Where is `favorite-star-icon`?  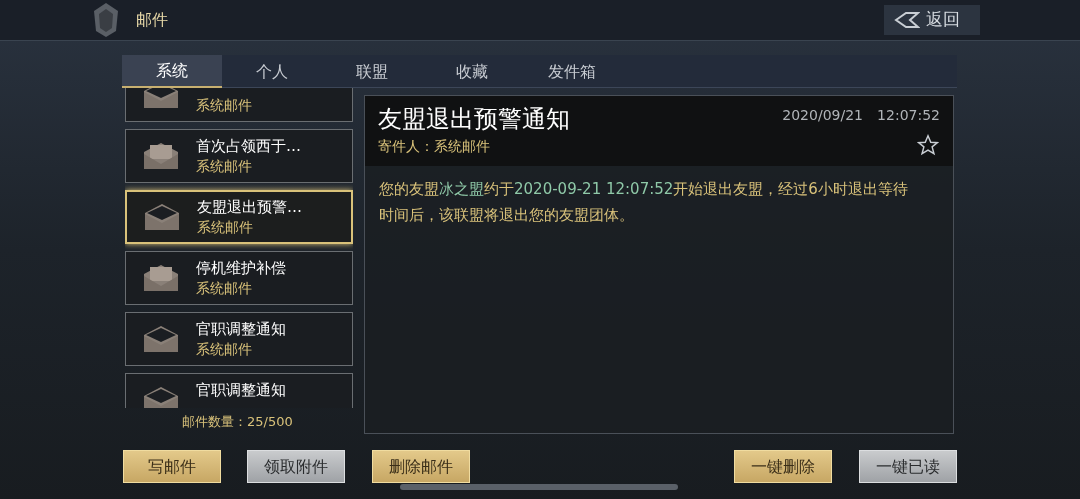 favorite-star-icon is located at coordinates (928, 145).